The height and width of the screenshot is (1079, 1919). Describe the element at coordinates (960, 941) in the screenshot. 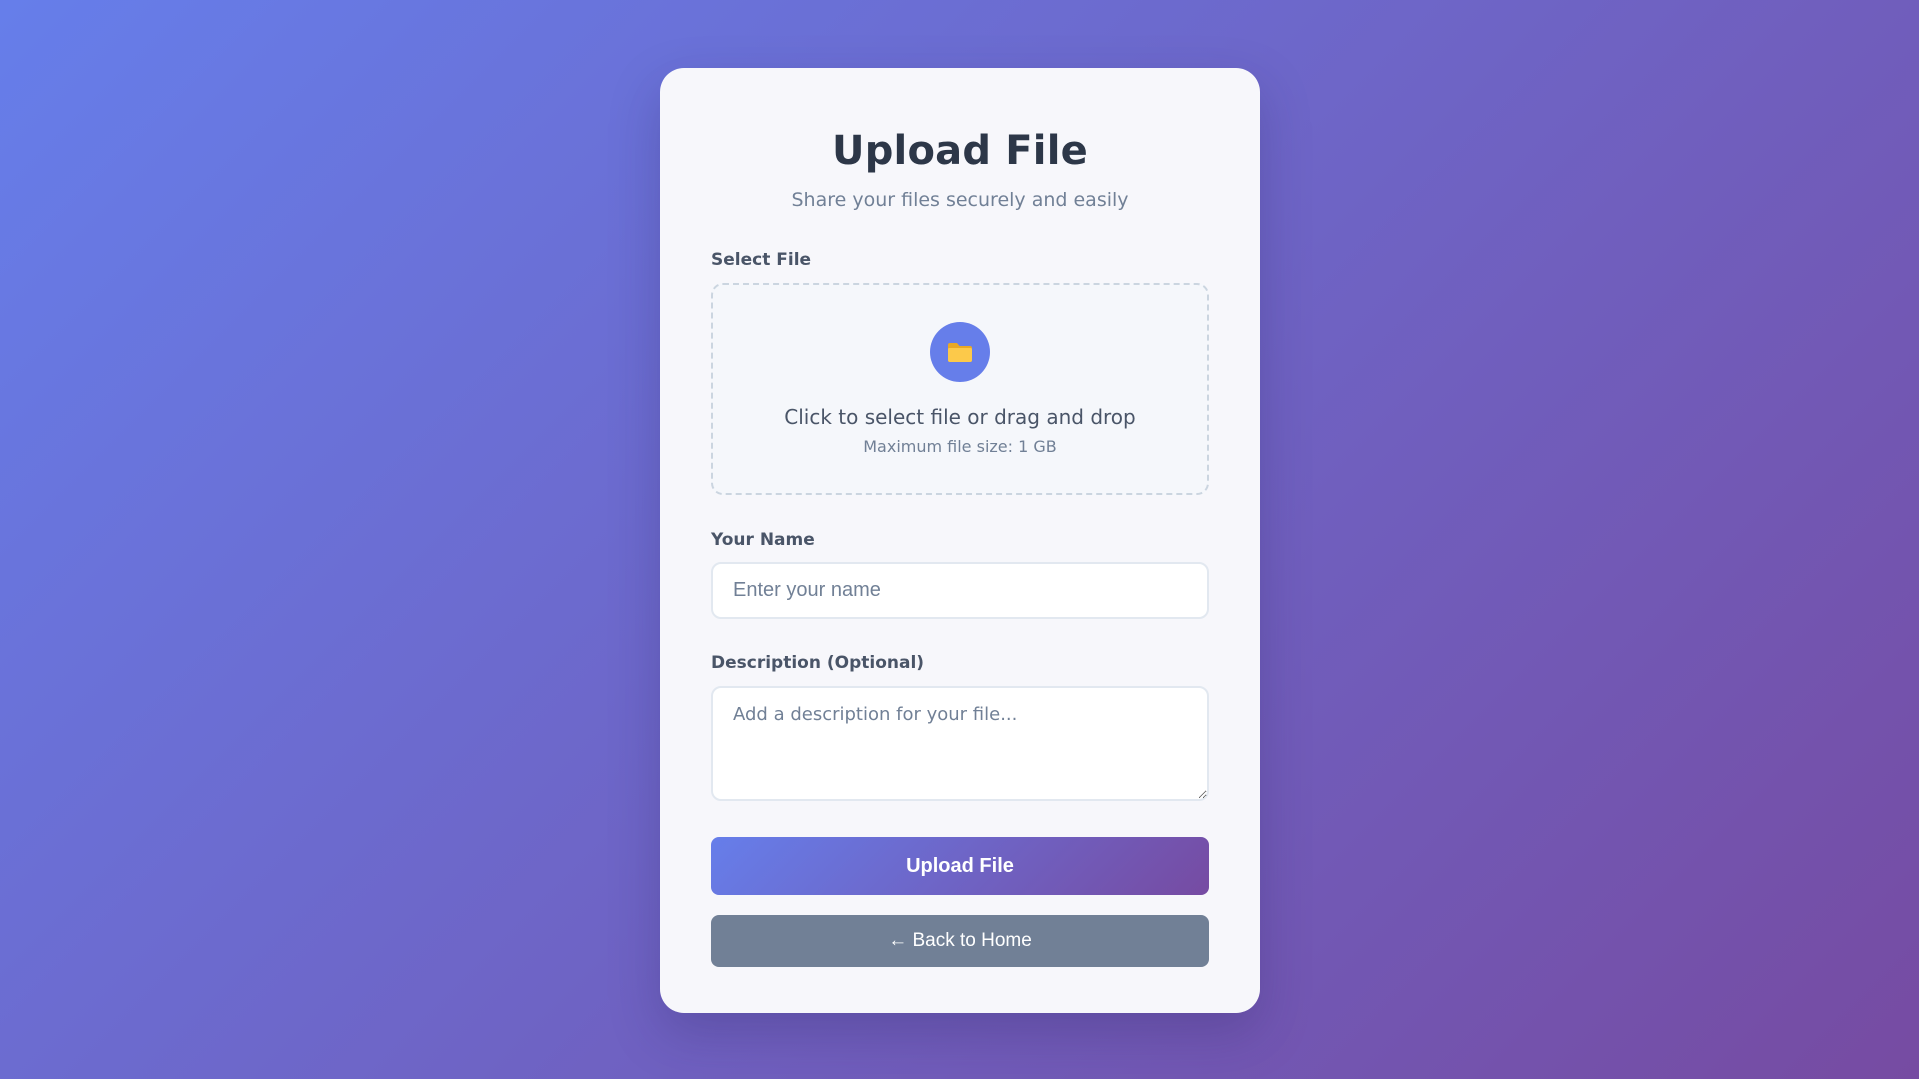

I see `back-to-home-button: ← Back to Home` at that location.